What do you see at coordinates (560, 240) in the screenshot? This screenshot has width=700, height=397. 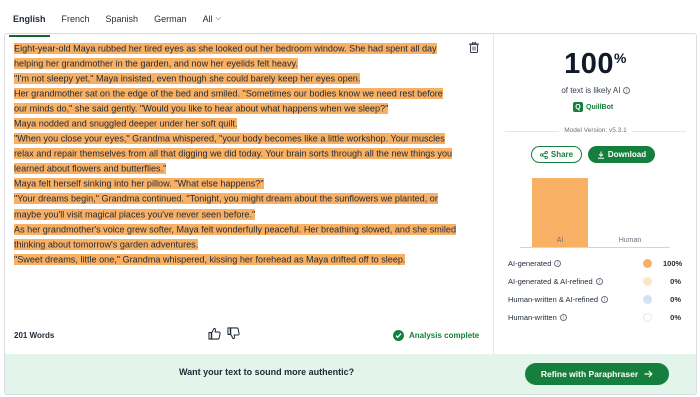 I see `category-label: AI` at bounding box center [560, 240].